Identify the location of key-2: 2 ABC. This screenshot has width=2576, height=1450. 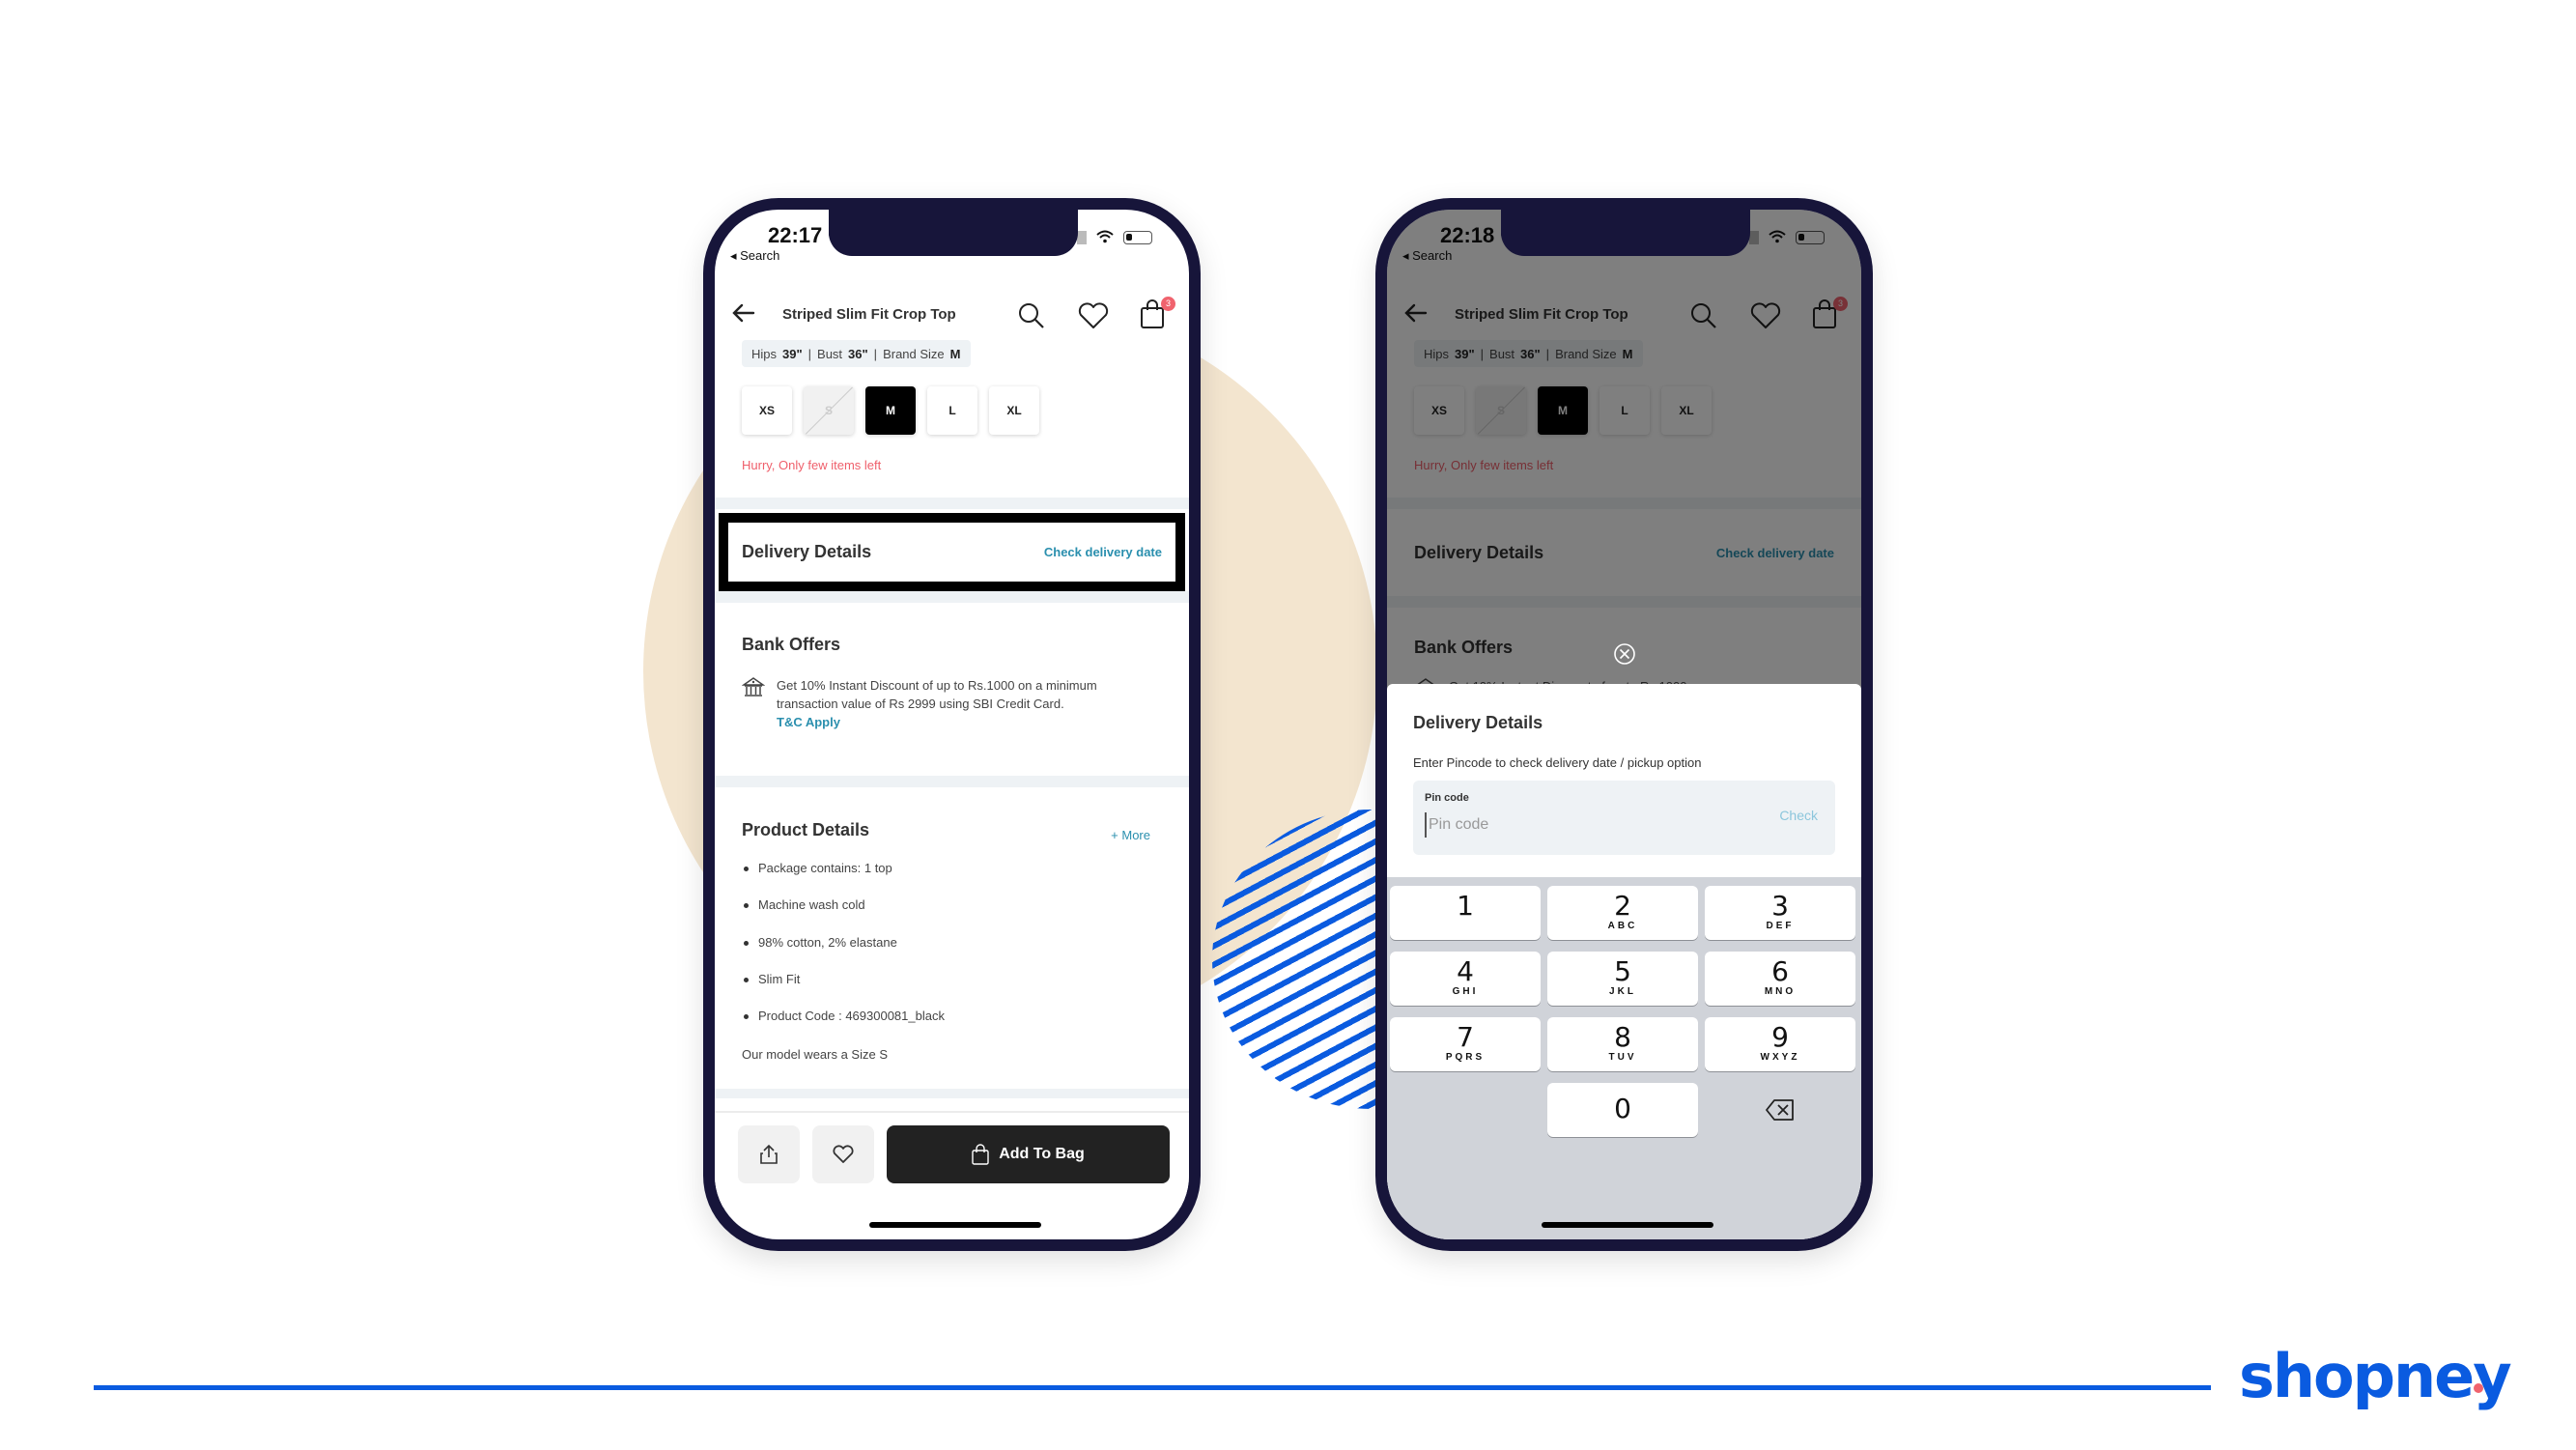
(1622, 913).